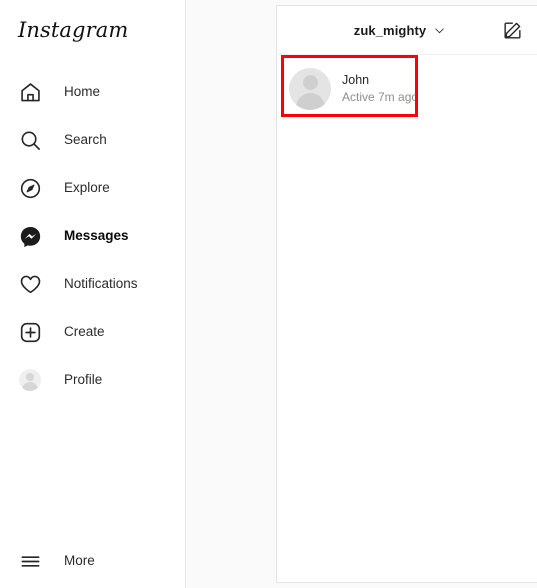 The width and height of the screenshot is (537, 588). Describe the element at coordinates (30, 284) in the screenshot. I see `heart-icon` at that location.